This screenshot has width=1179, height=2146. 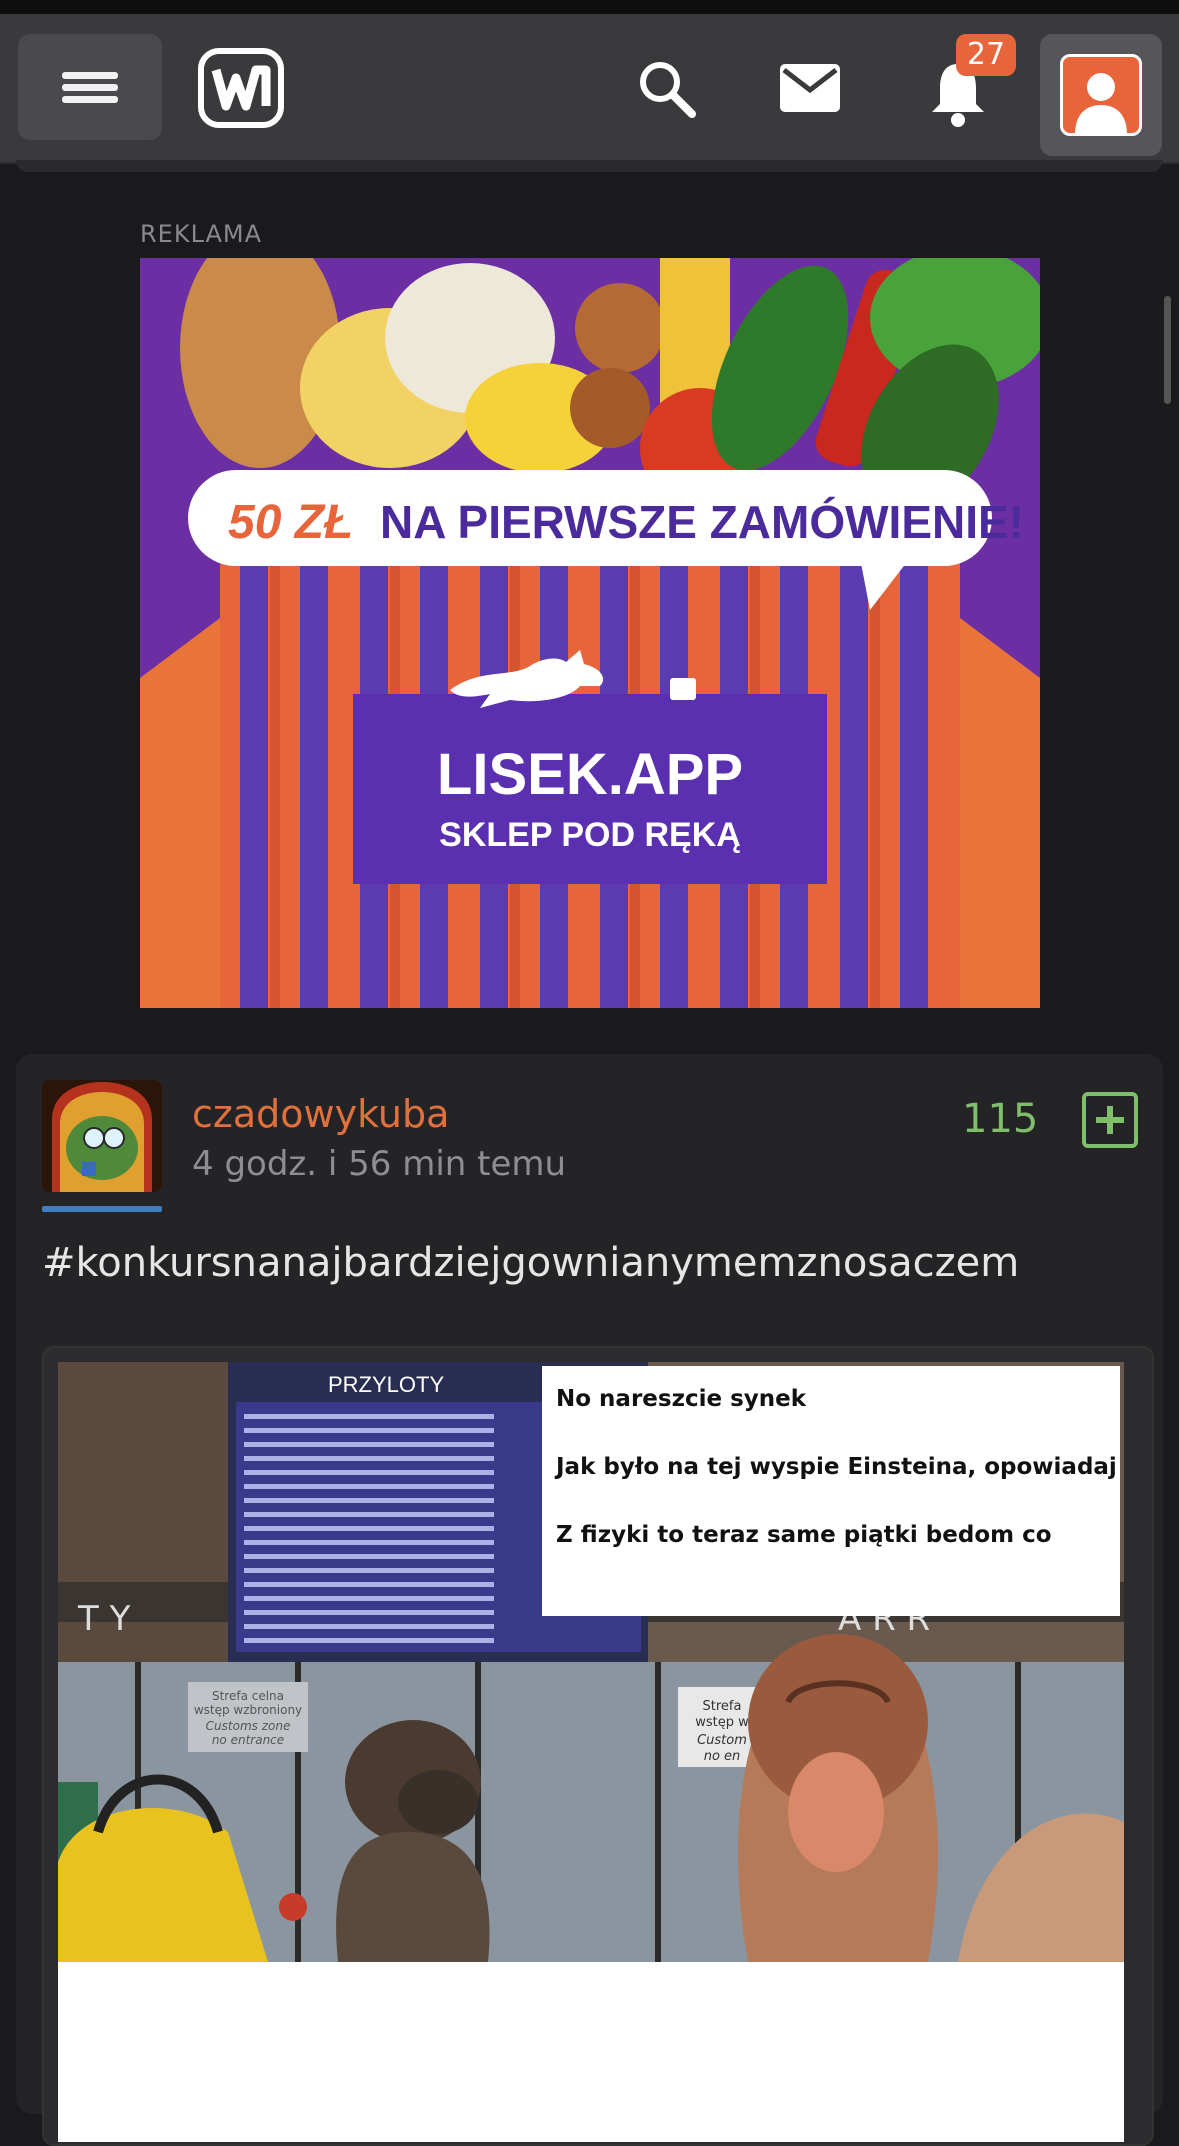 What do you see at coordinates (590, 774) in the screenshot?
I see `ad-brand: LISEK.APP` at bounding box center [590, 774].